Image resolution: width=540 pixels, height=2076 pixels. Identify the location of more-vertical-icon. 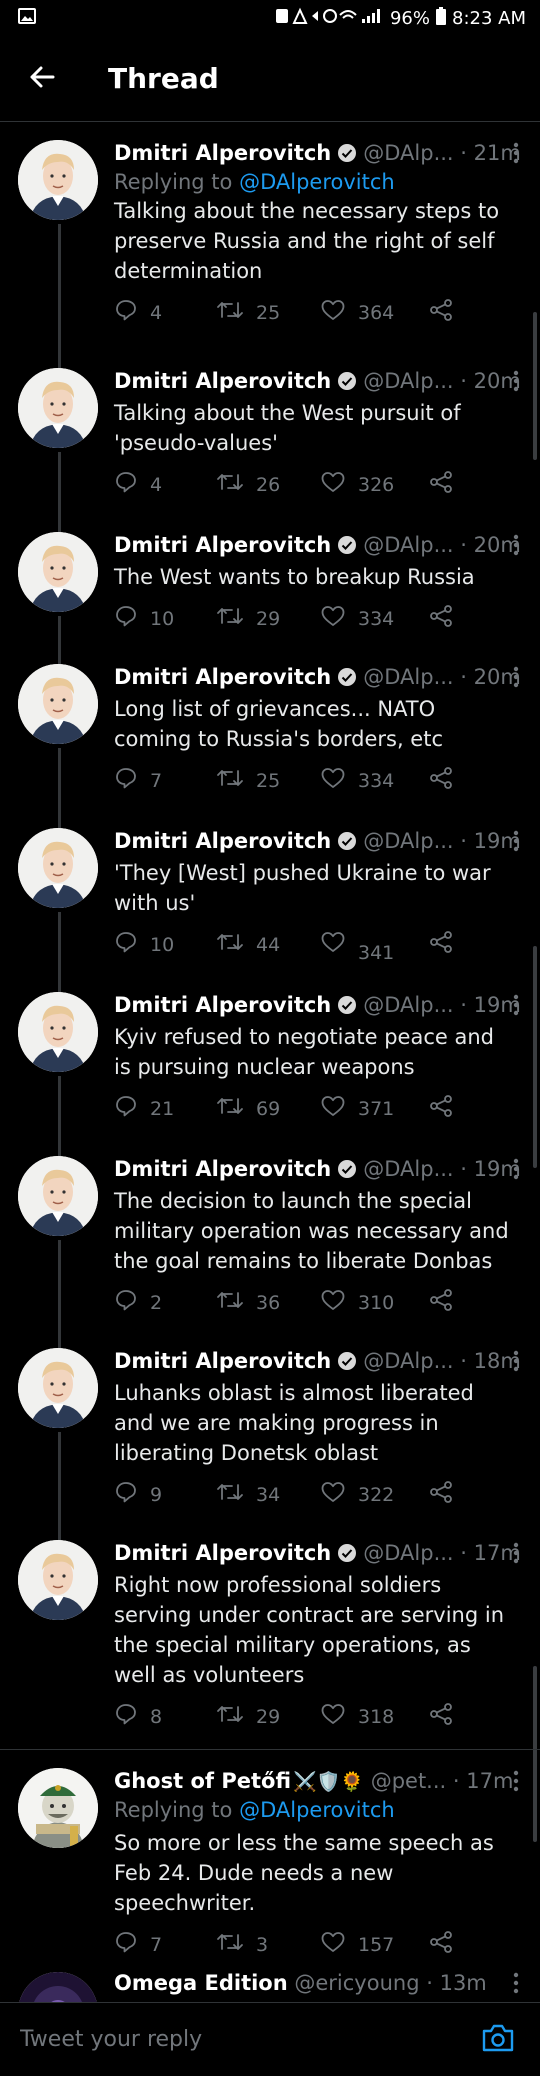
(516, 384).